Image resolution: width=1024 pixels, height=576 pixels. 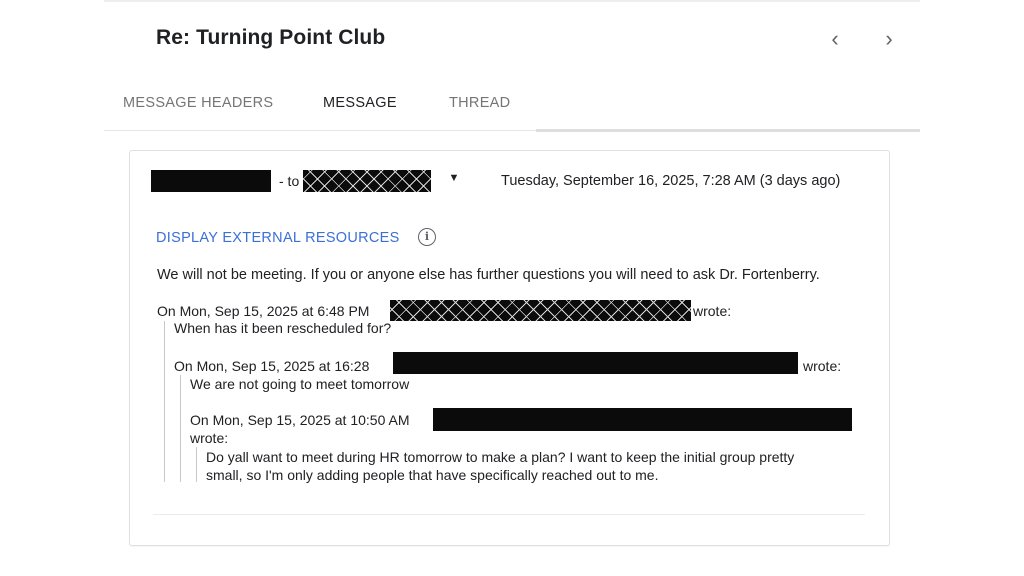 I want to click on quote-body: We are not going to meet tomorrow, so click(x=300, y=384).